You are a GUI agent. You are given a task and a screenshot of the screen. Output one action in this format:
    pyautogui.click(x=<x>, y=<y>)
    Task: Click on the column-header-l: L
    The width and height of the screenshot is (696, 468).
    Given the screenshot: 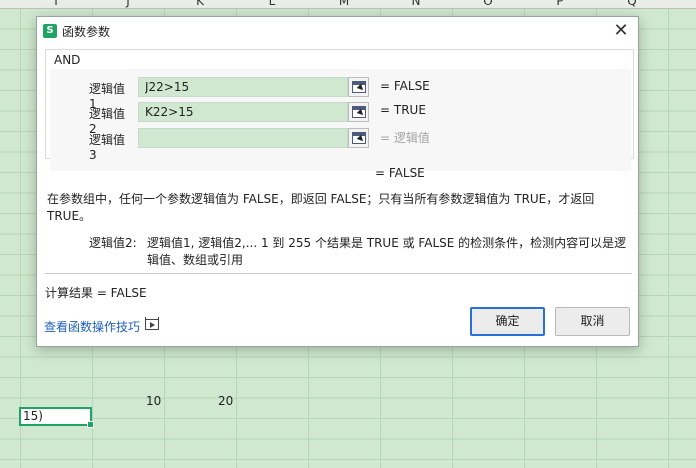 What is the action you would take?
    pyautogui.click(x=272, y=4)
    